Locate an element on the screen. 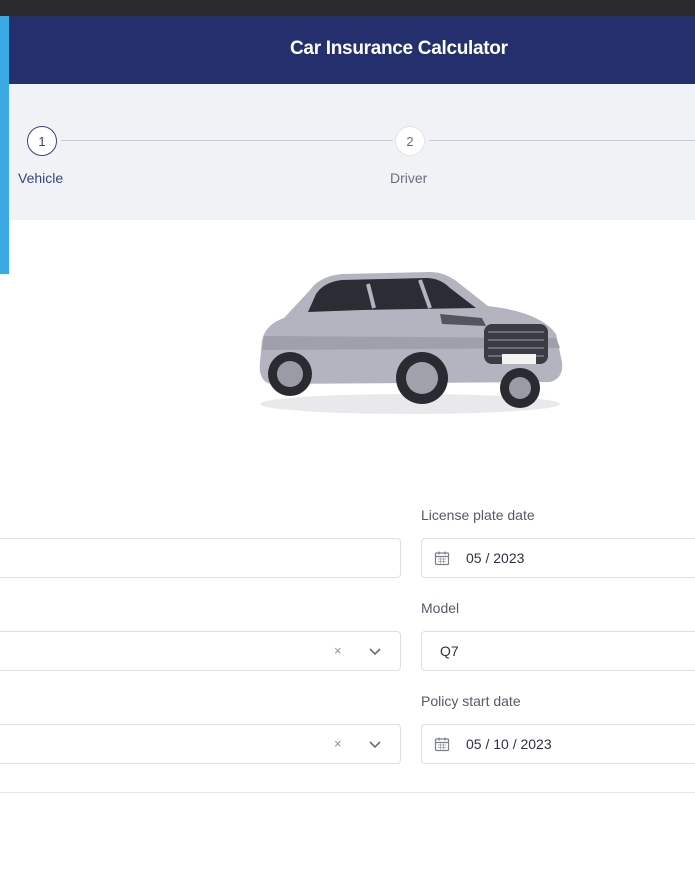 The height and width of the screenshot is (893, 695). left-text-field is located at coordinates (200, 558).